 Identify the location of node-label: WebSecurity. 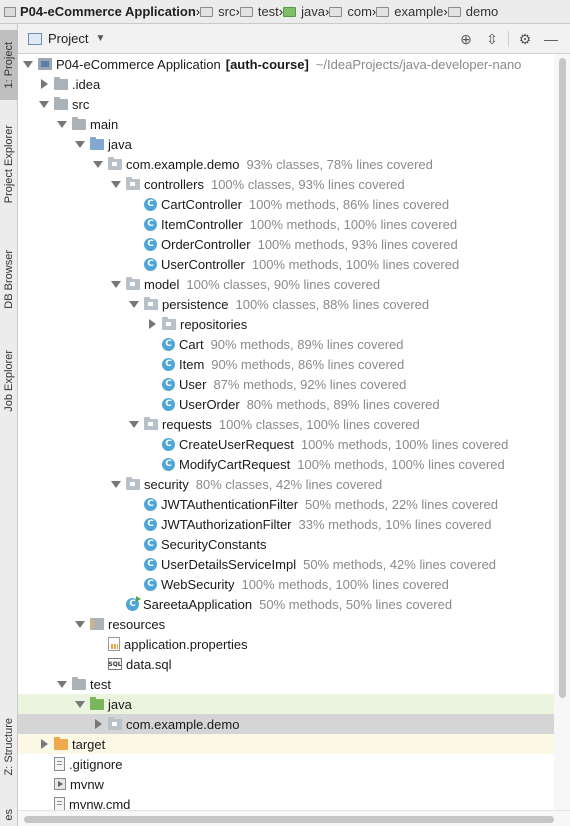
(198, 584).